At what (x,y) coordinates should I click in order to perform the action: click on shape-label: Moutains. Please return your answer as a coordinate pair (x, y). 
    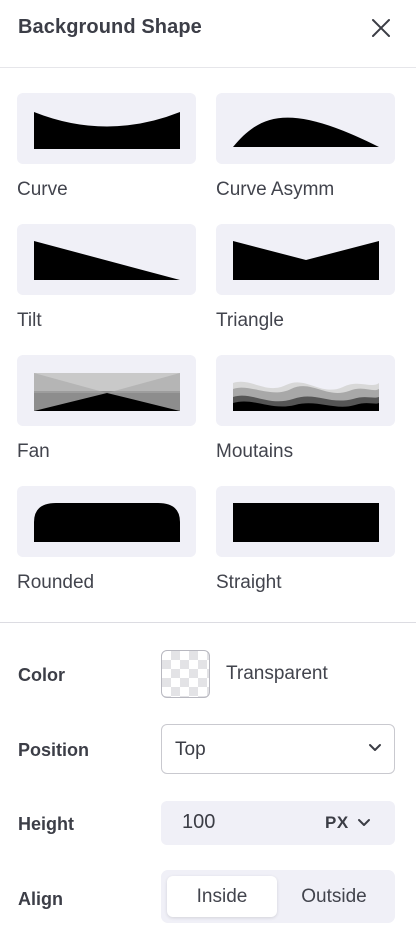
    Looking at the image, I should click on (255, 451).